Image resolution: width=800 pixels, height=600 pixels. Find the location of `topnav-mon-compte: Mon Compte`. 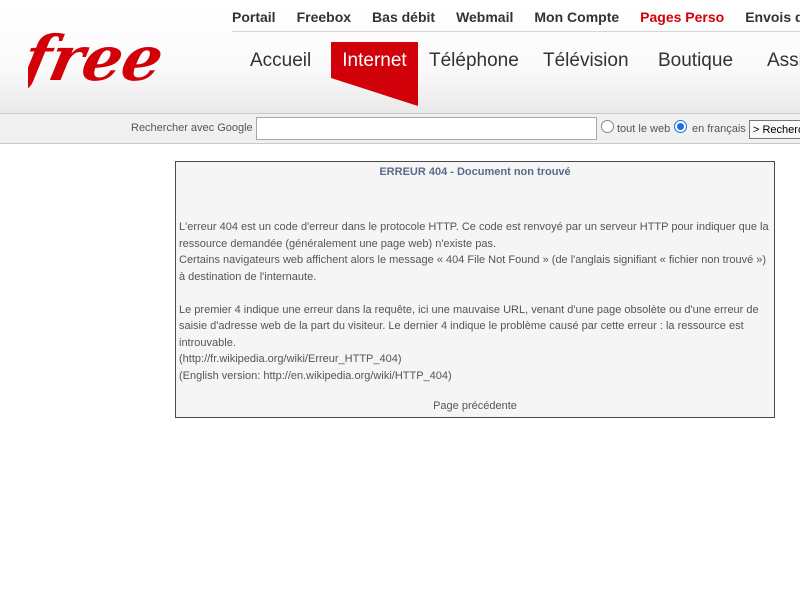

topnav-mon-compte: Mon Compte is located at coordinates (576, 17).